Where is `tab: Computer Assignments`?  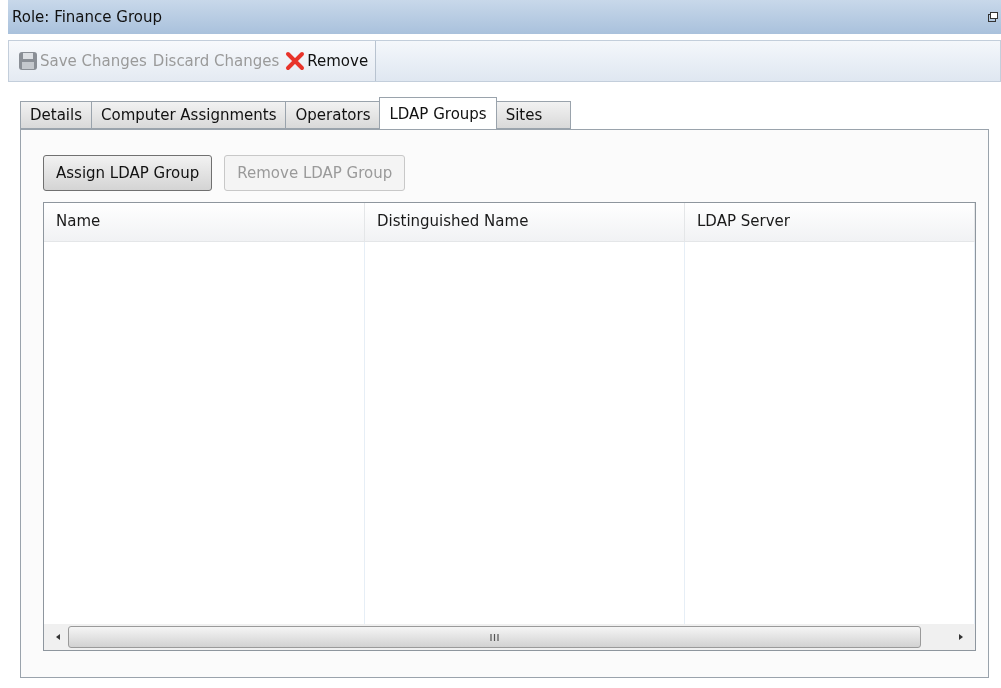
tab: Computer Assignments is located at coordinates (188, 115).